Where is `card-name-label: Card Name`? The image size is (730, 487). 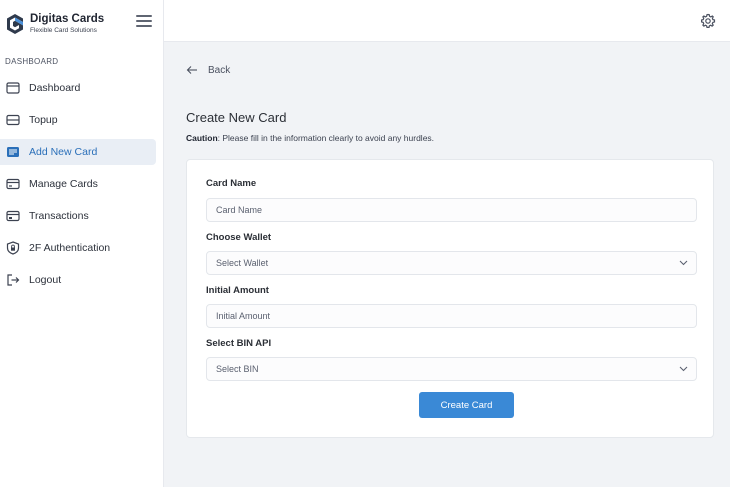
card-name-label: Card Name is located at coordinates (231, 183).